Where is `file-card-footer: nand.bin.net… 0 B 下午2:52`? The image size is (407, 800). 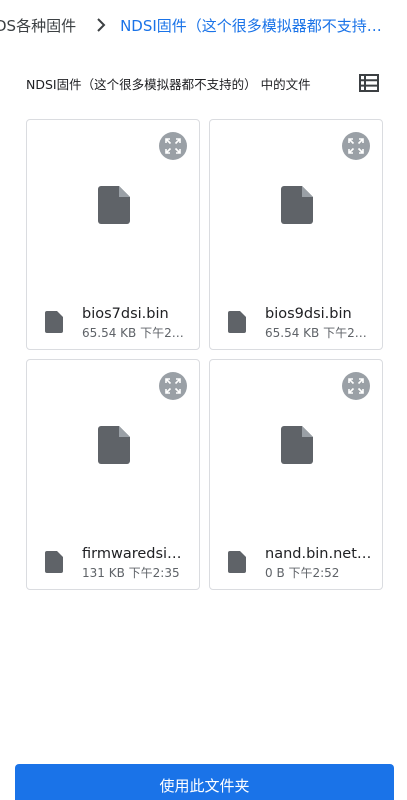 file-card-footer: nand.bin.net… 0 B 下午2:52 is located at coordinates (301, 564).